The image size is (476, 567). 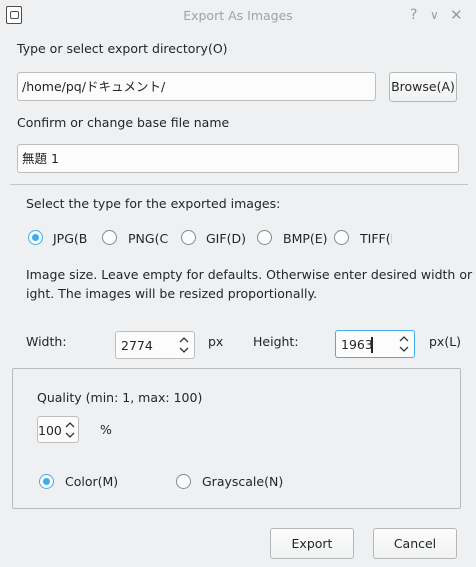 I want to click on window-title: Export As Images, so click(x=238, y=15).